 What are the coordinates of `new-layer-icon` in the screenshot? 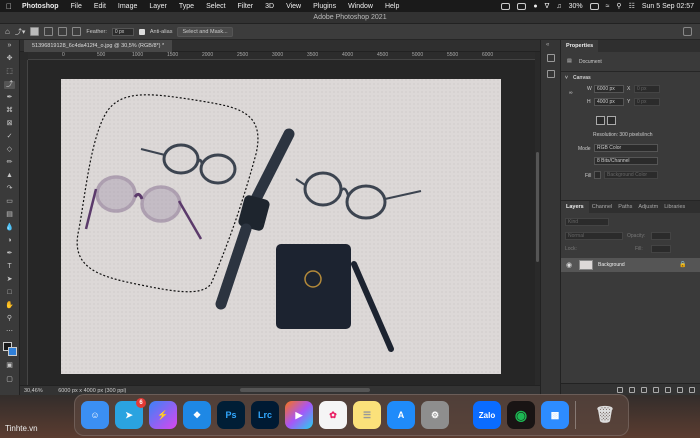 It's located at (680, 390).